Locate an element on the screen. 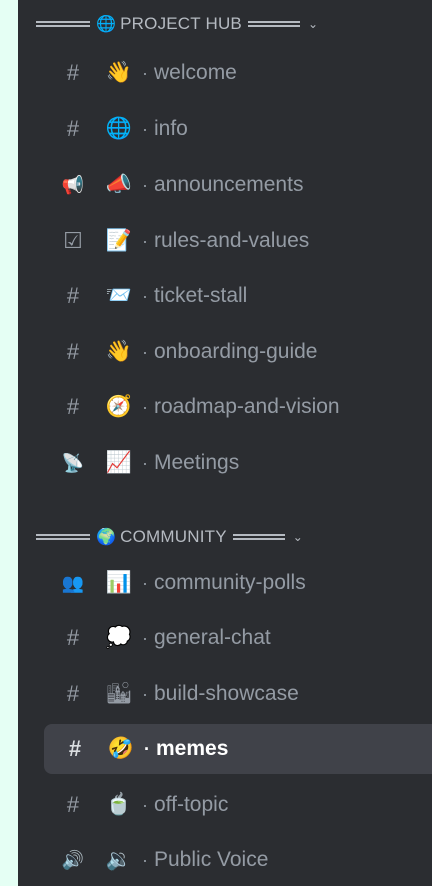  channel-name: info is located at coordinates (171, 128).